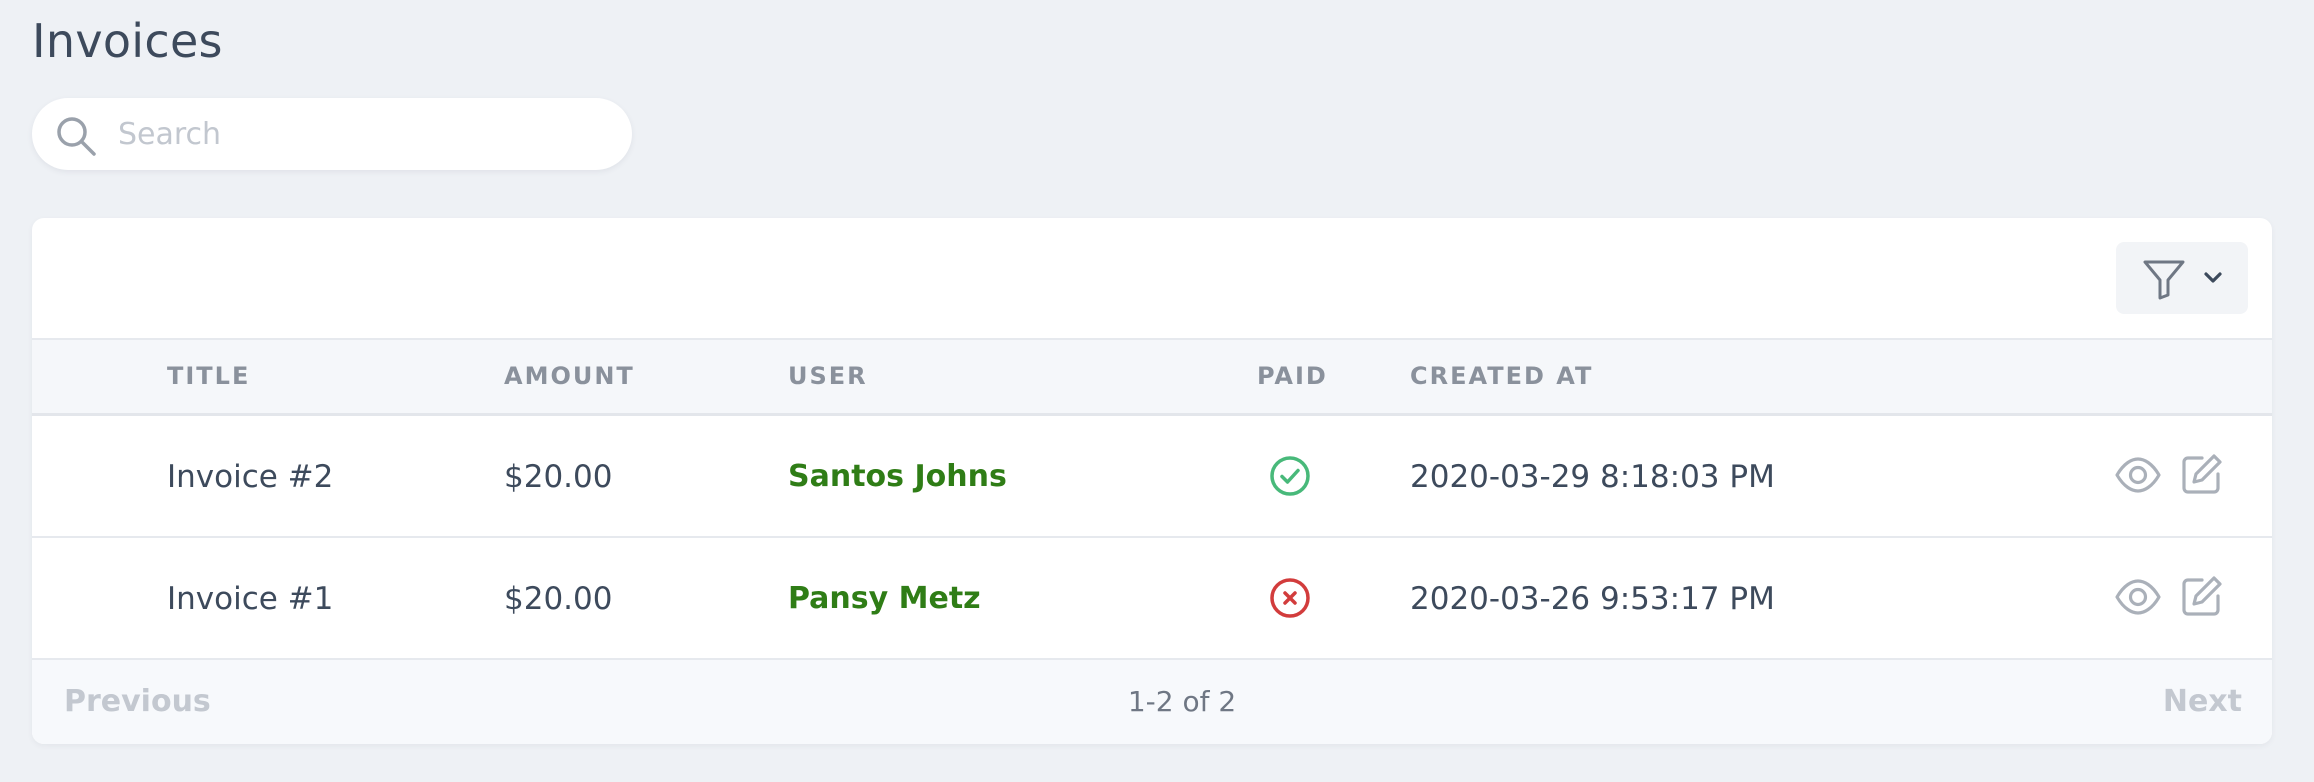  What do you see at coordinates (2164, 280) in the screenshot?
I see `filter-icon` at bounding box center [2164, 280].